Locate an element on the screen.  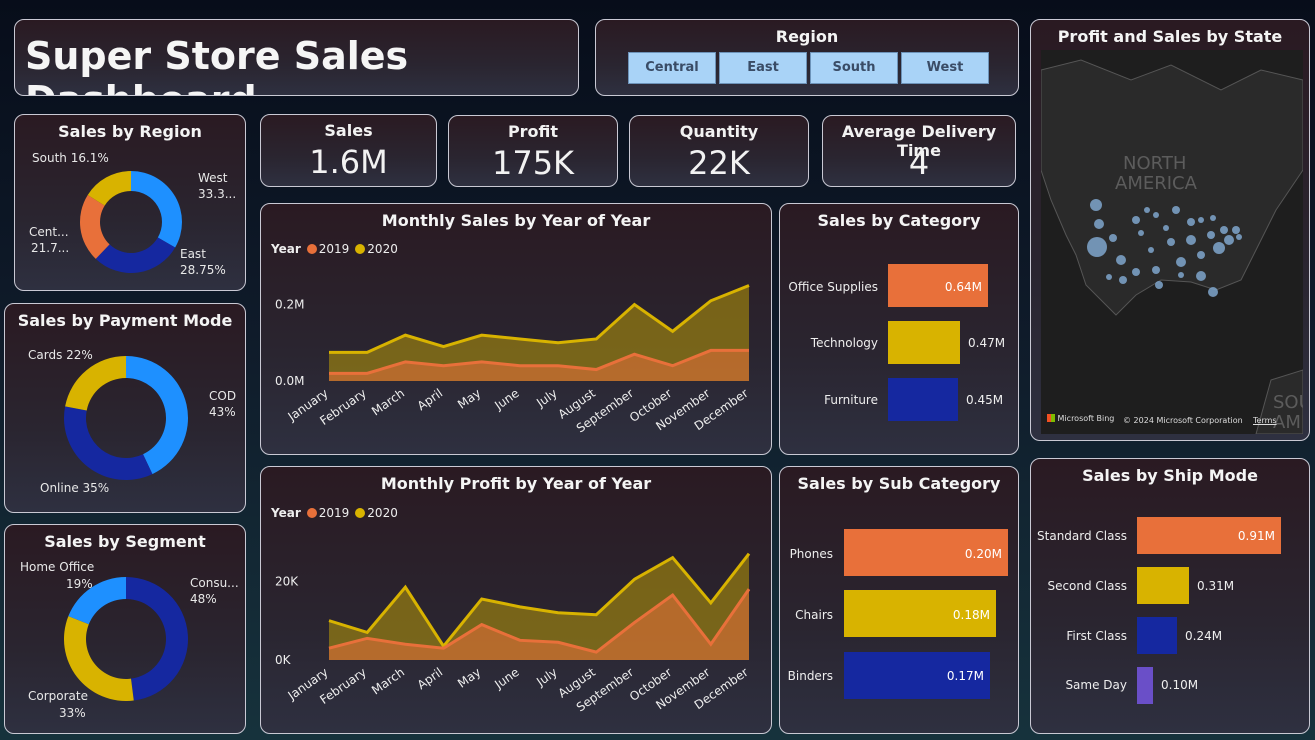
payment-label-cod-name: COD is located at coordinates (223, 396).